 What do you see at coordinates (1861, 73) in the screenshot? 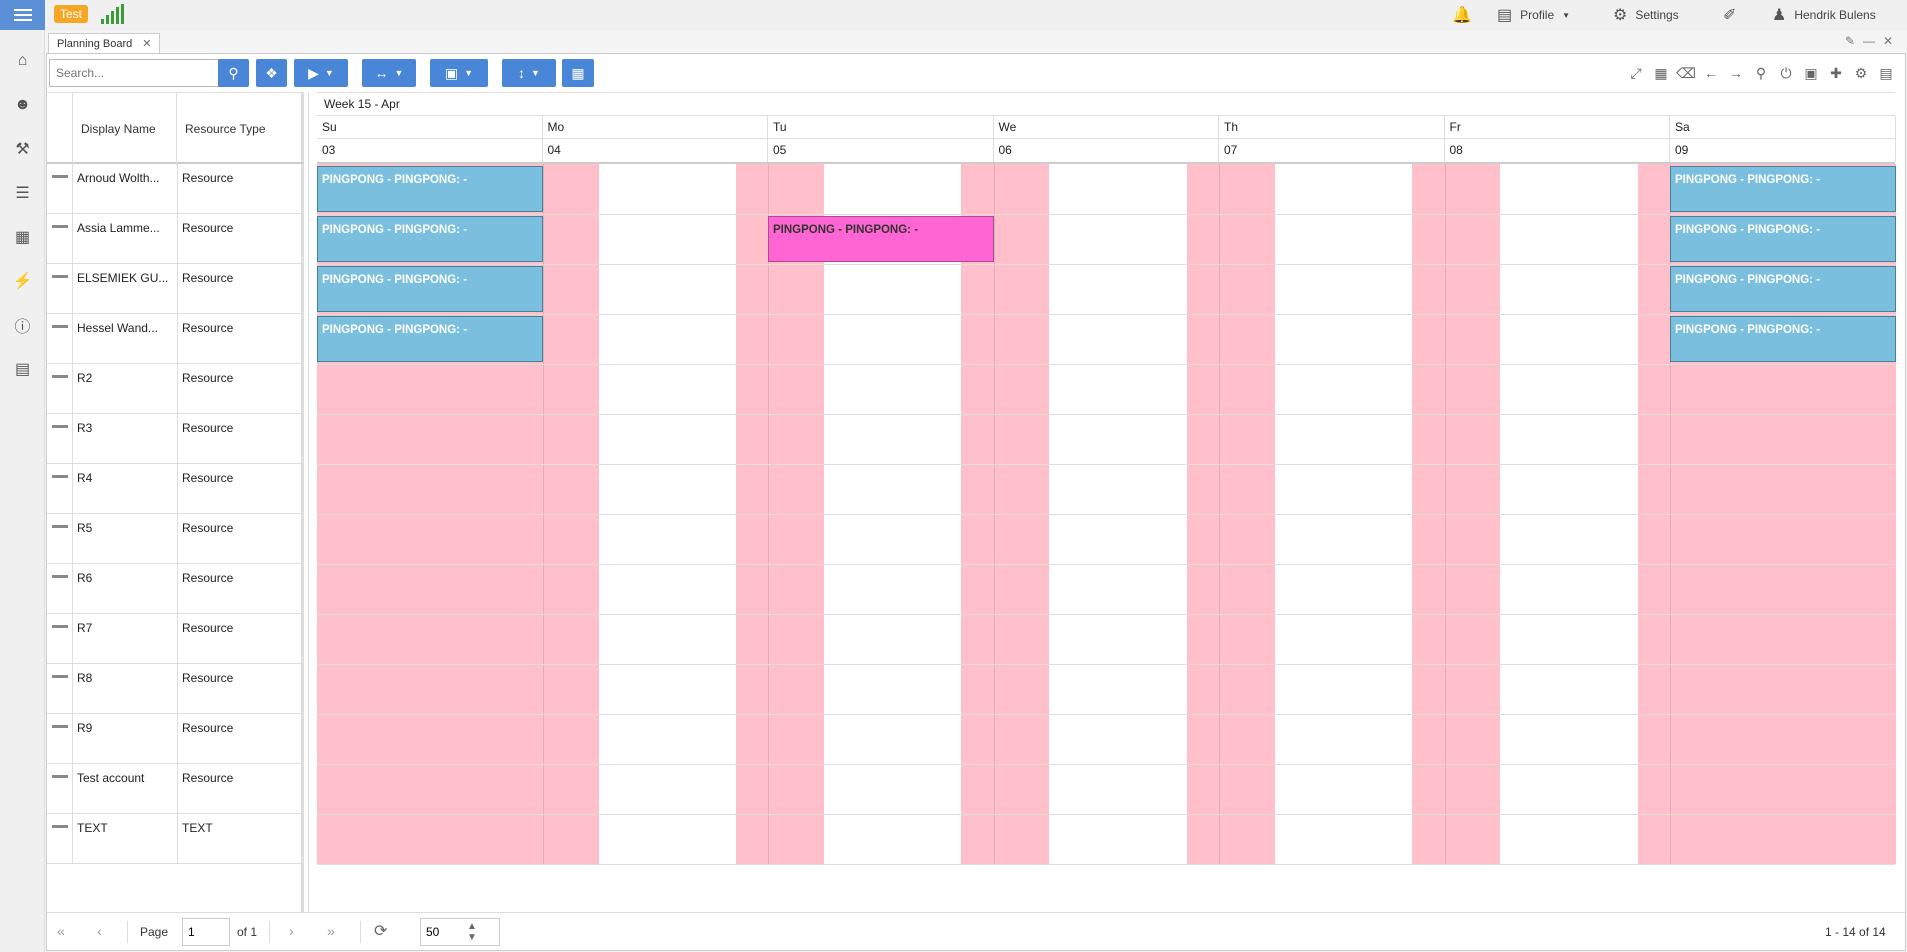
I see `gear-icon: ⚙` at bounding box center [1861, 73].